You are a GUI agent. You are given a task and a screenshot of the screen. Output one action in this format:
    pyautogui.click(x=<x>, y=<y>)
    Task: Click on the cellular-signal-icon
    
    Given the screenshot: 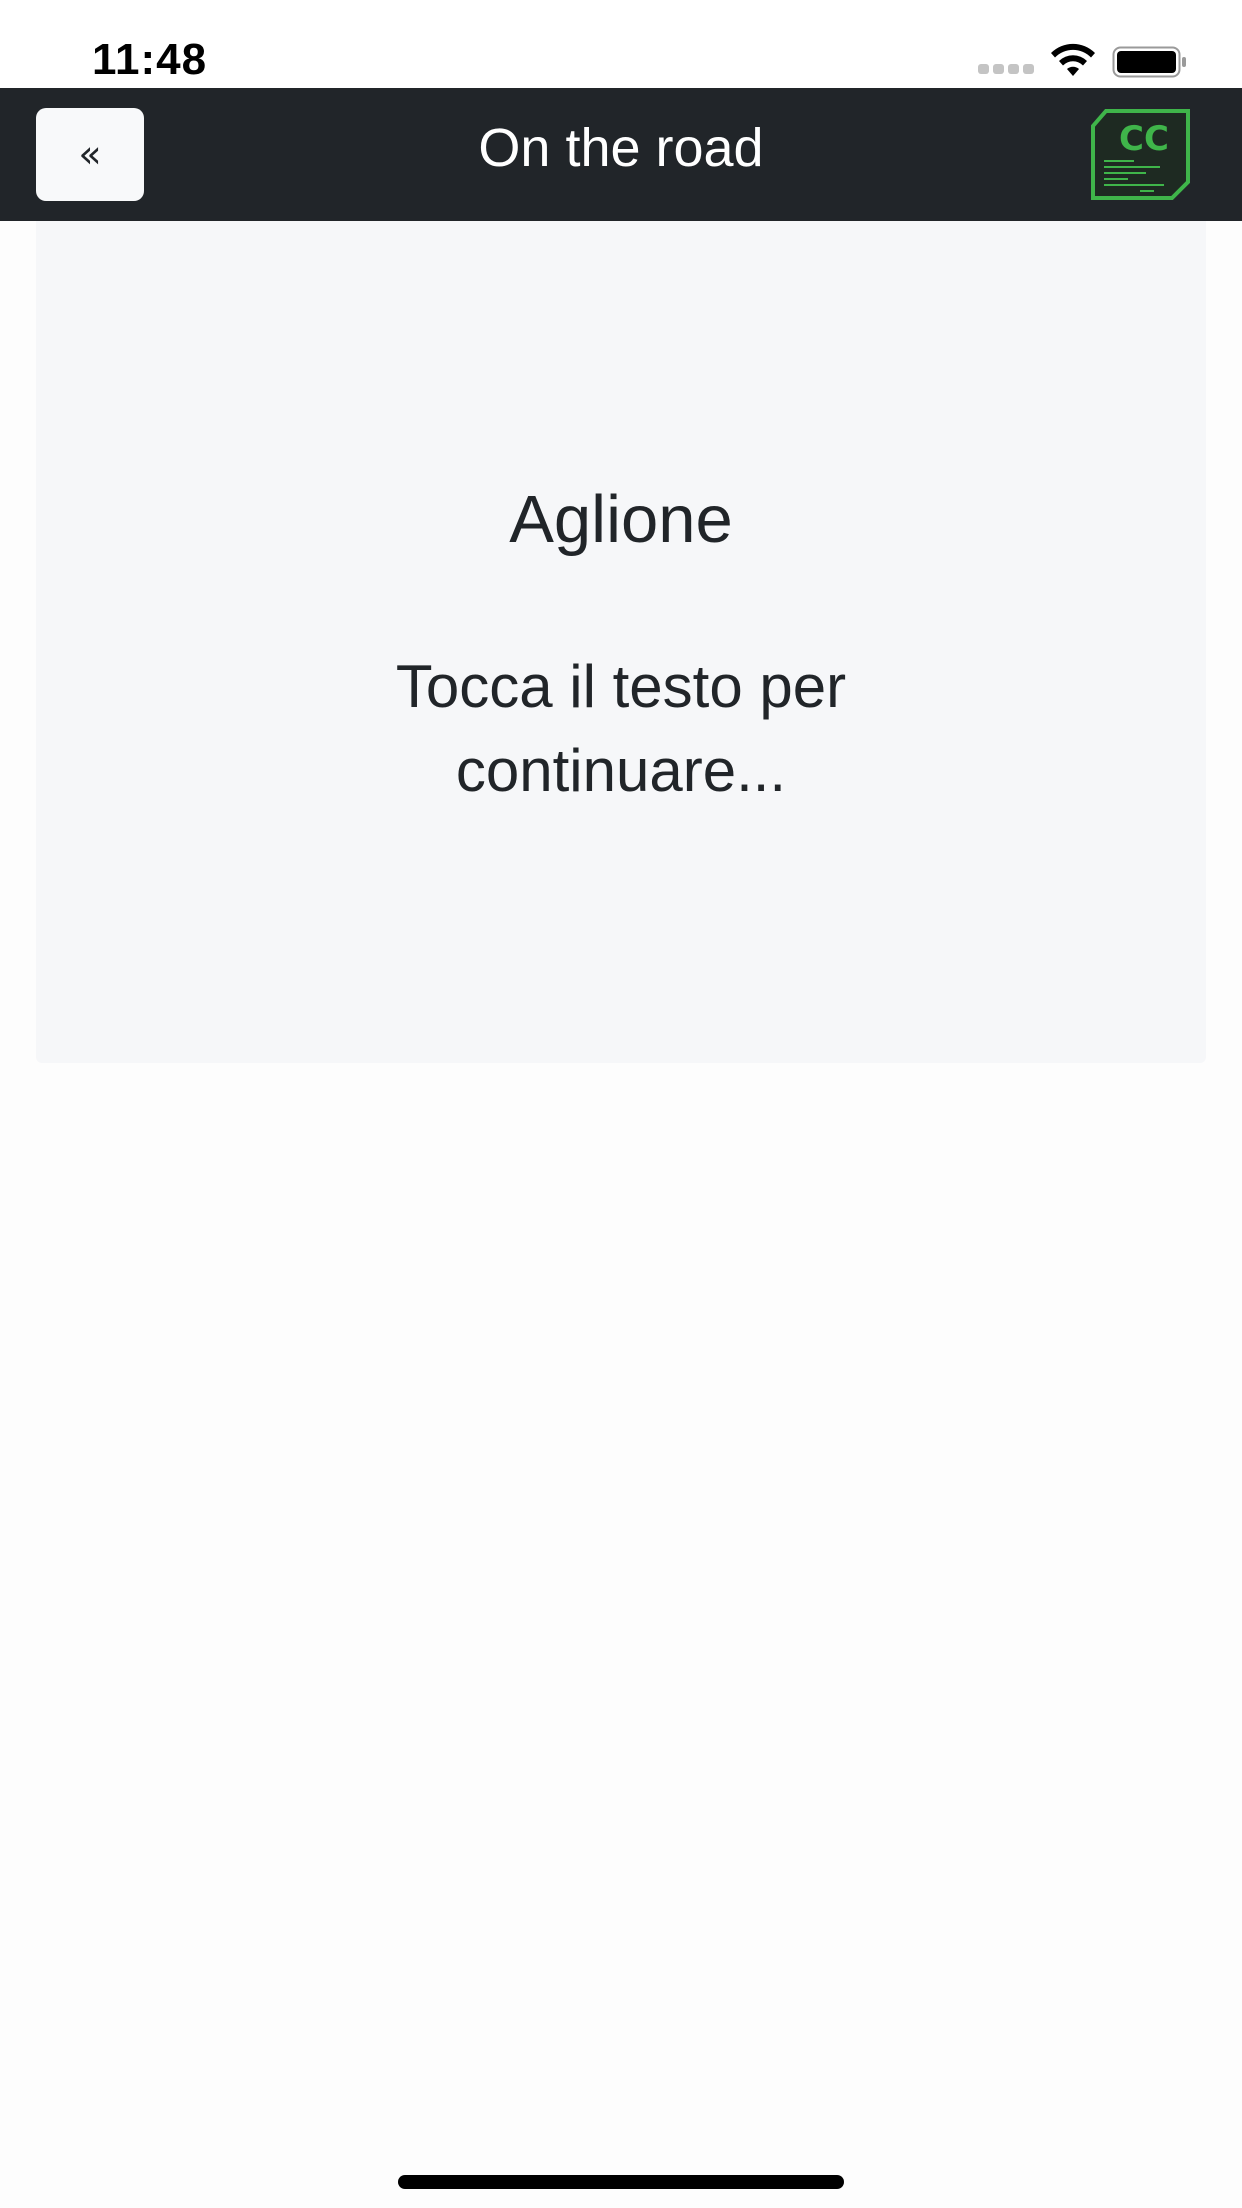 What is the action you would take?
    pyautogui.click(x=1007, y=69)
    